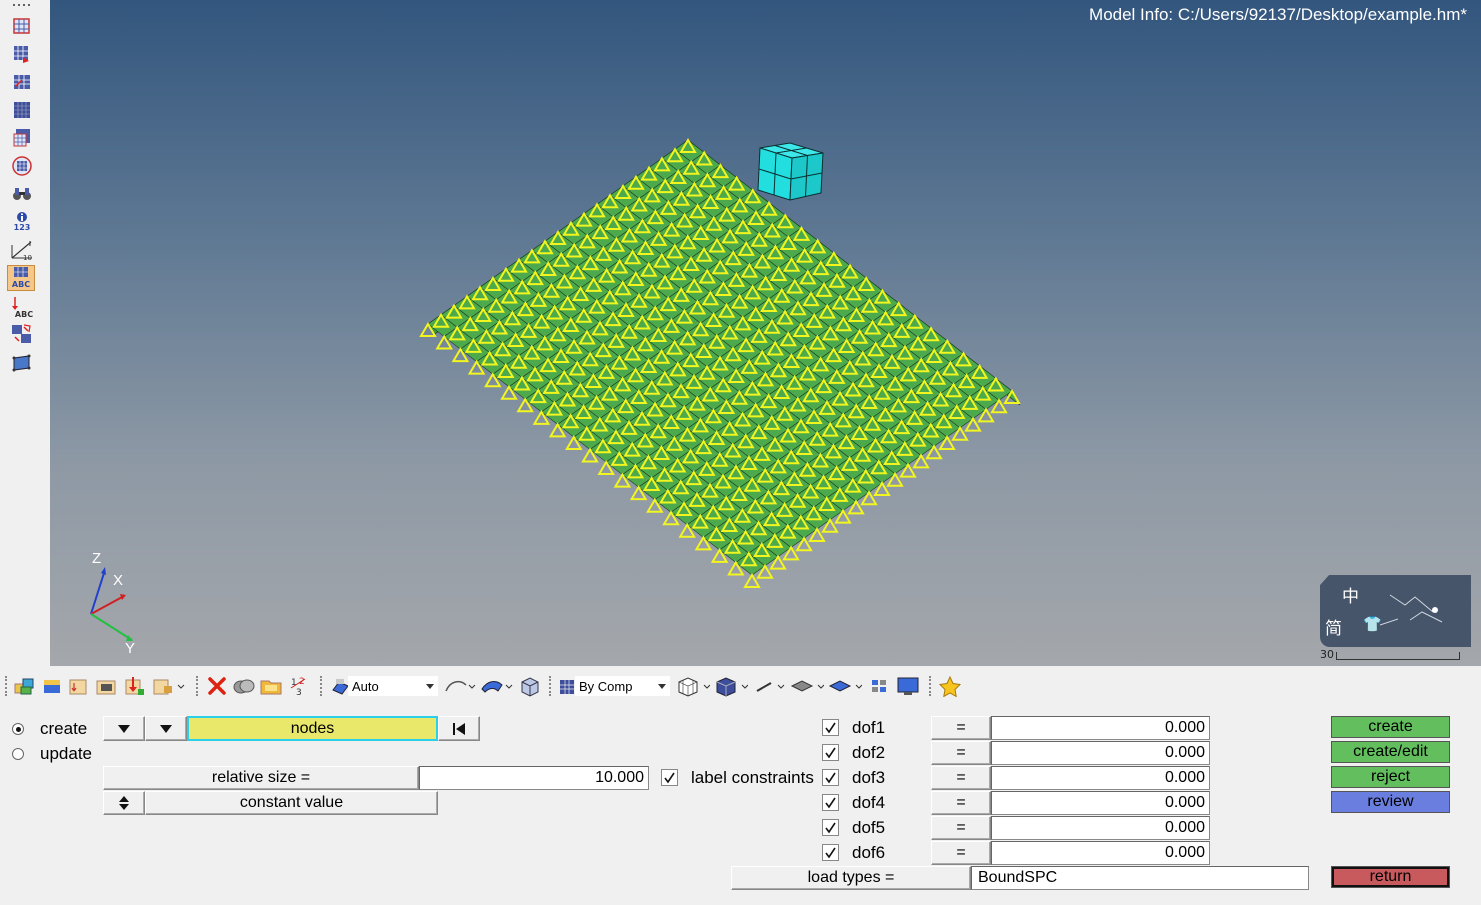 The width and height of the screenshot is (1481, 905). I want to click on entity-filter-dropdown, so click(124, 728).